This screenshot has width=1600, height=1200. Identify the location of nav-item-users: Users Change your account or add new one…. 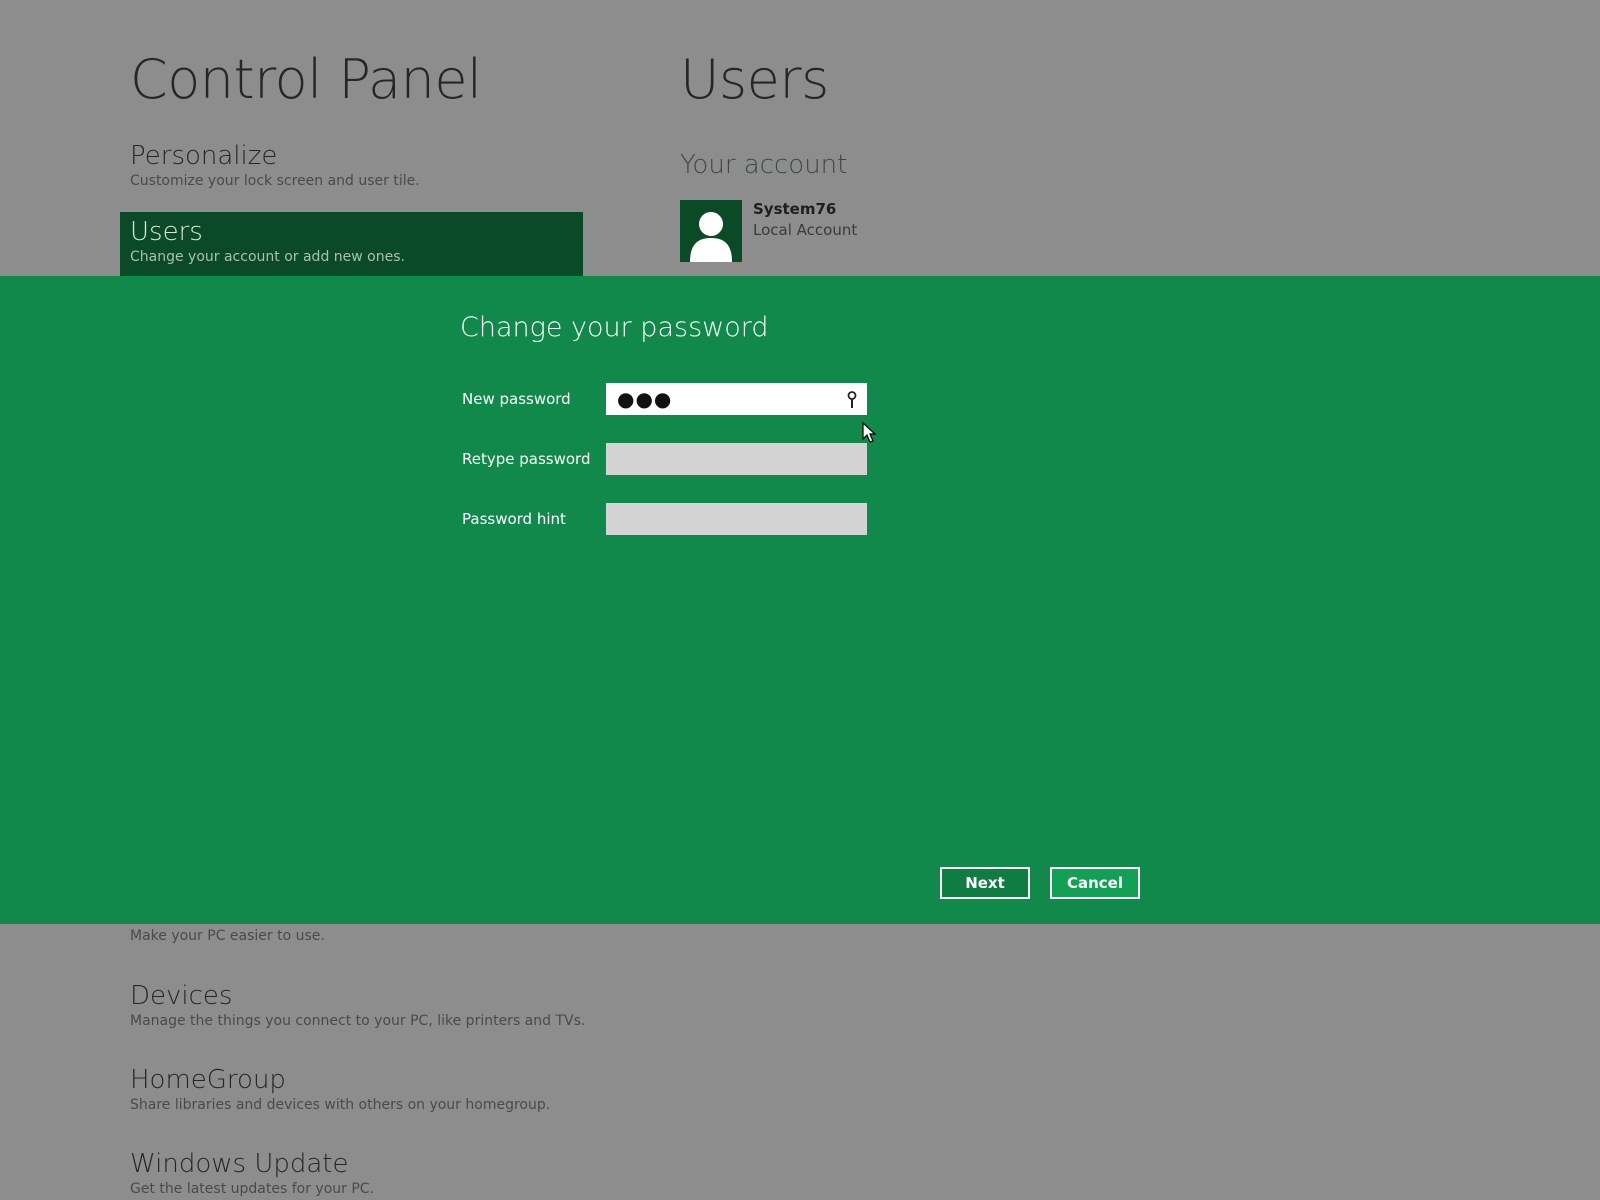
(351, 244).